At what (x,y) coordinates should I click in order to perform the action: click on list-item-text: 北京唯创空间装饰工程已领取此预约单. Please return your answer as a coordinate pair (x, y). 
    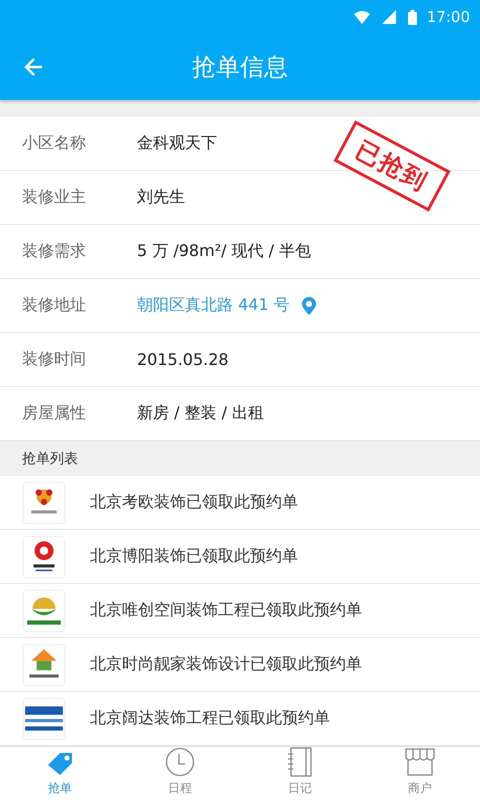
    Looking at the image, I should click on (226, 610).